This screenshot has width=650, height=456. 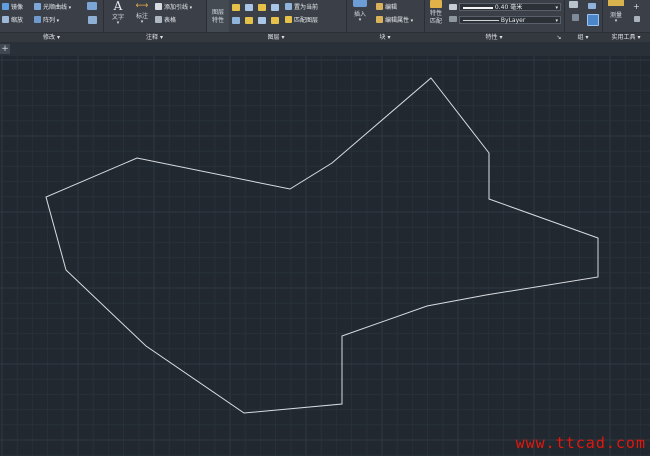 I want to click on dimension-icon: ⟷, so click(x=142, y=6).